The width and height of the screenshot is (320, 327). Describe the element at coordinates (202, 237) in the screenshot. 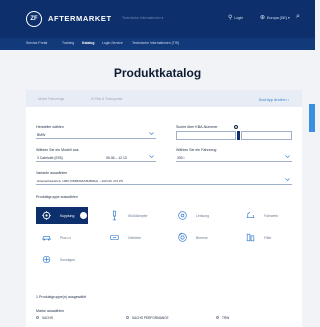

I see `group-name: Bremse` at that location.